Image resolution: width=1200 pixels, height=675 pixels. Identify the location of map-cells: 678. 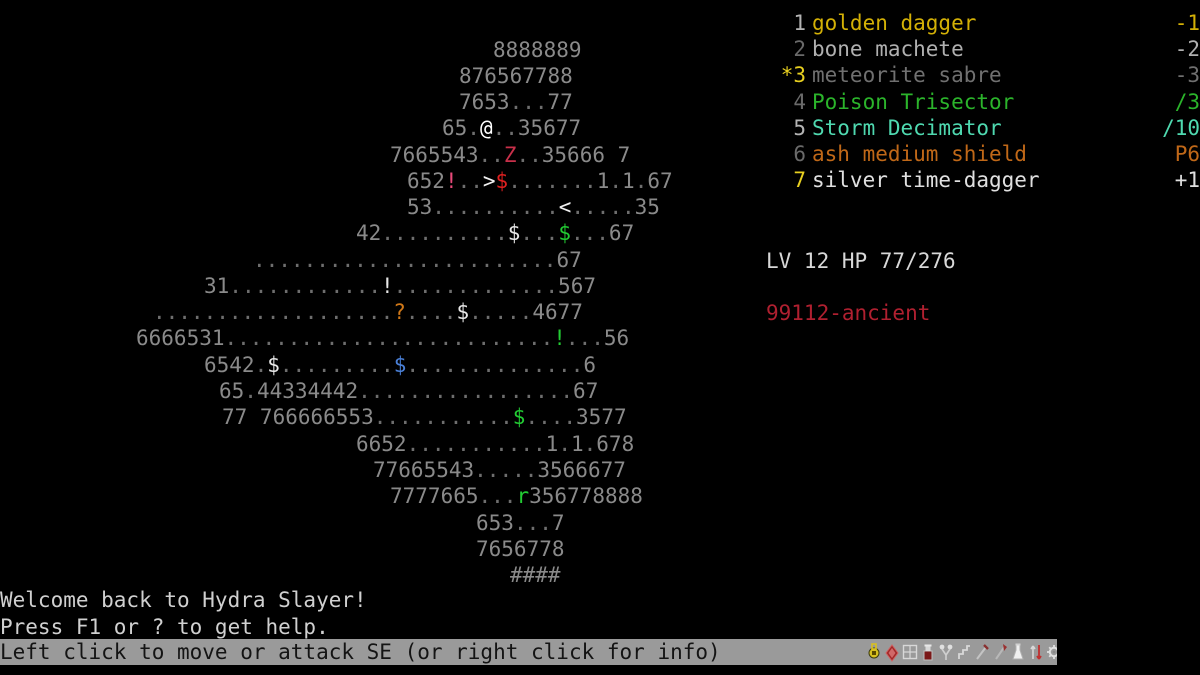
(615, 444).